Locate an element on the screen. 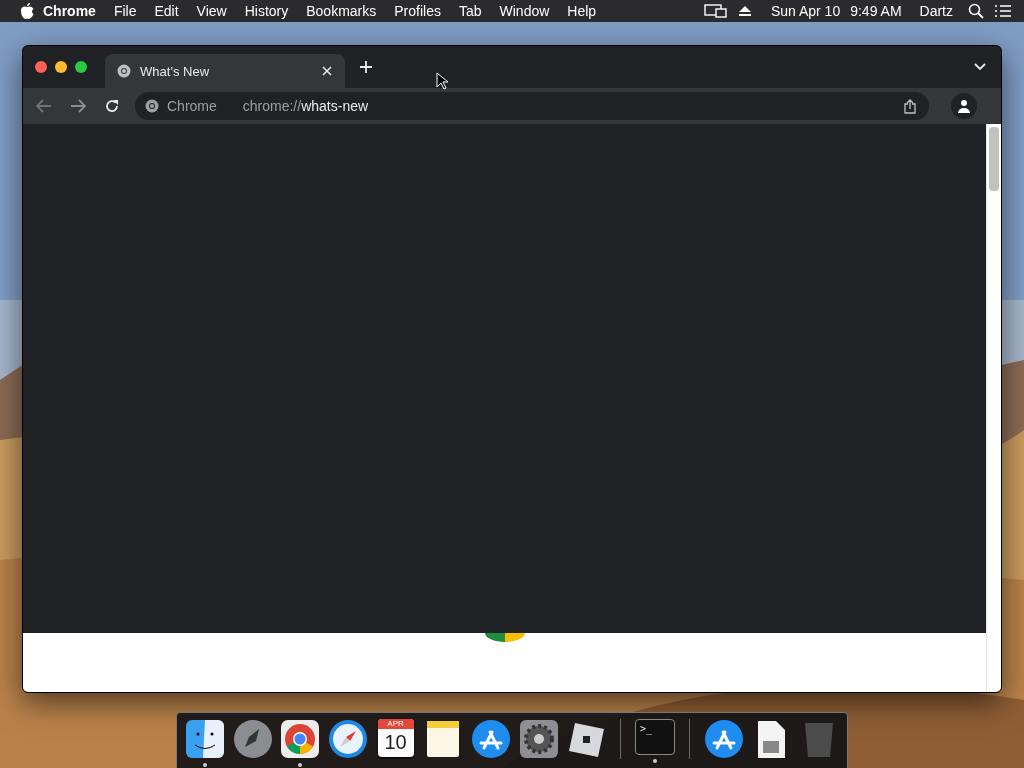  display-icon is located at coordinates (715, 11).